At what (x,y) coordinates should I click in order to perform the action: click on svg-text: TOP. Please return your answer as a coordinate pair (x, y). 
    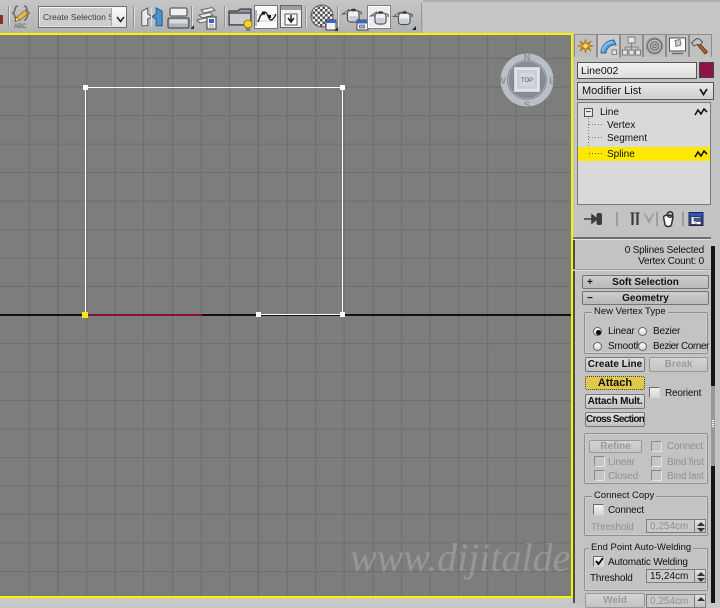
    Looking at the image, I should click on (527, 81).